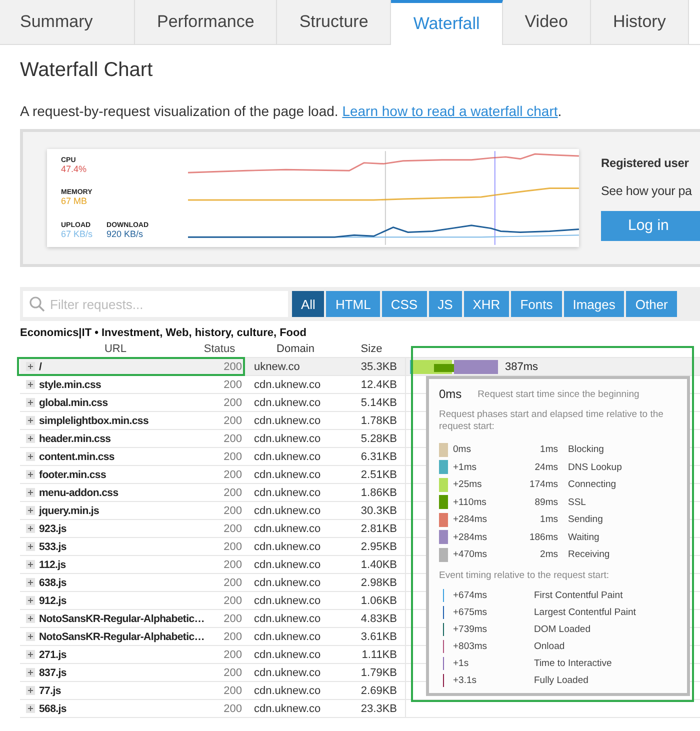 The height and width of the screenshot is (731, 700). I want to click on size-text: 4.83KB, so click(378, 618).